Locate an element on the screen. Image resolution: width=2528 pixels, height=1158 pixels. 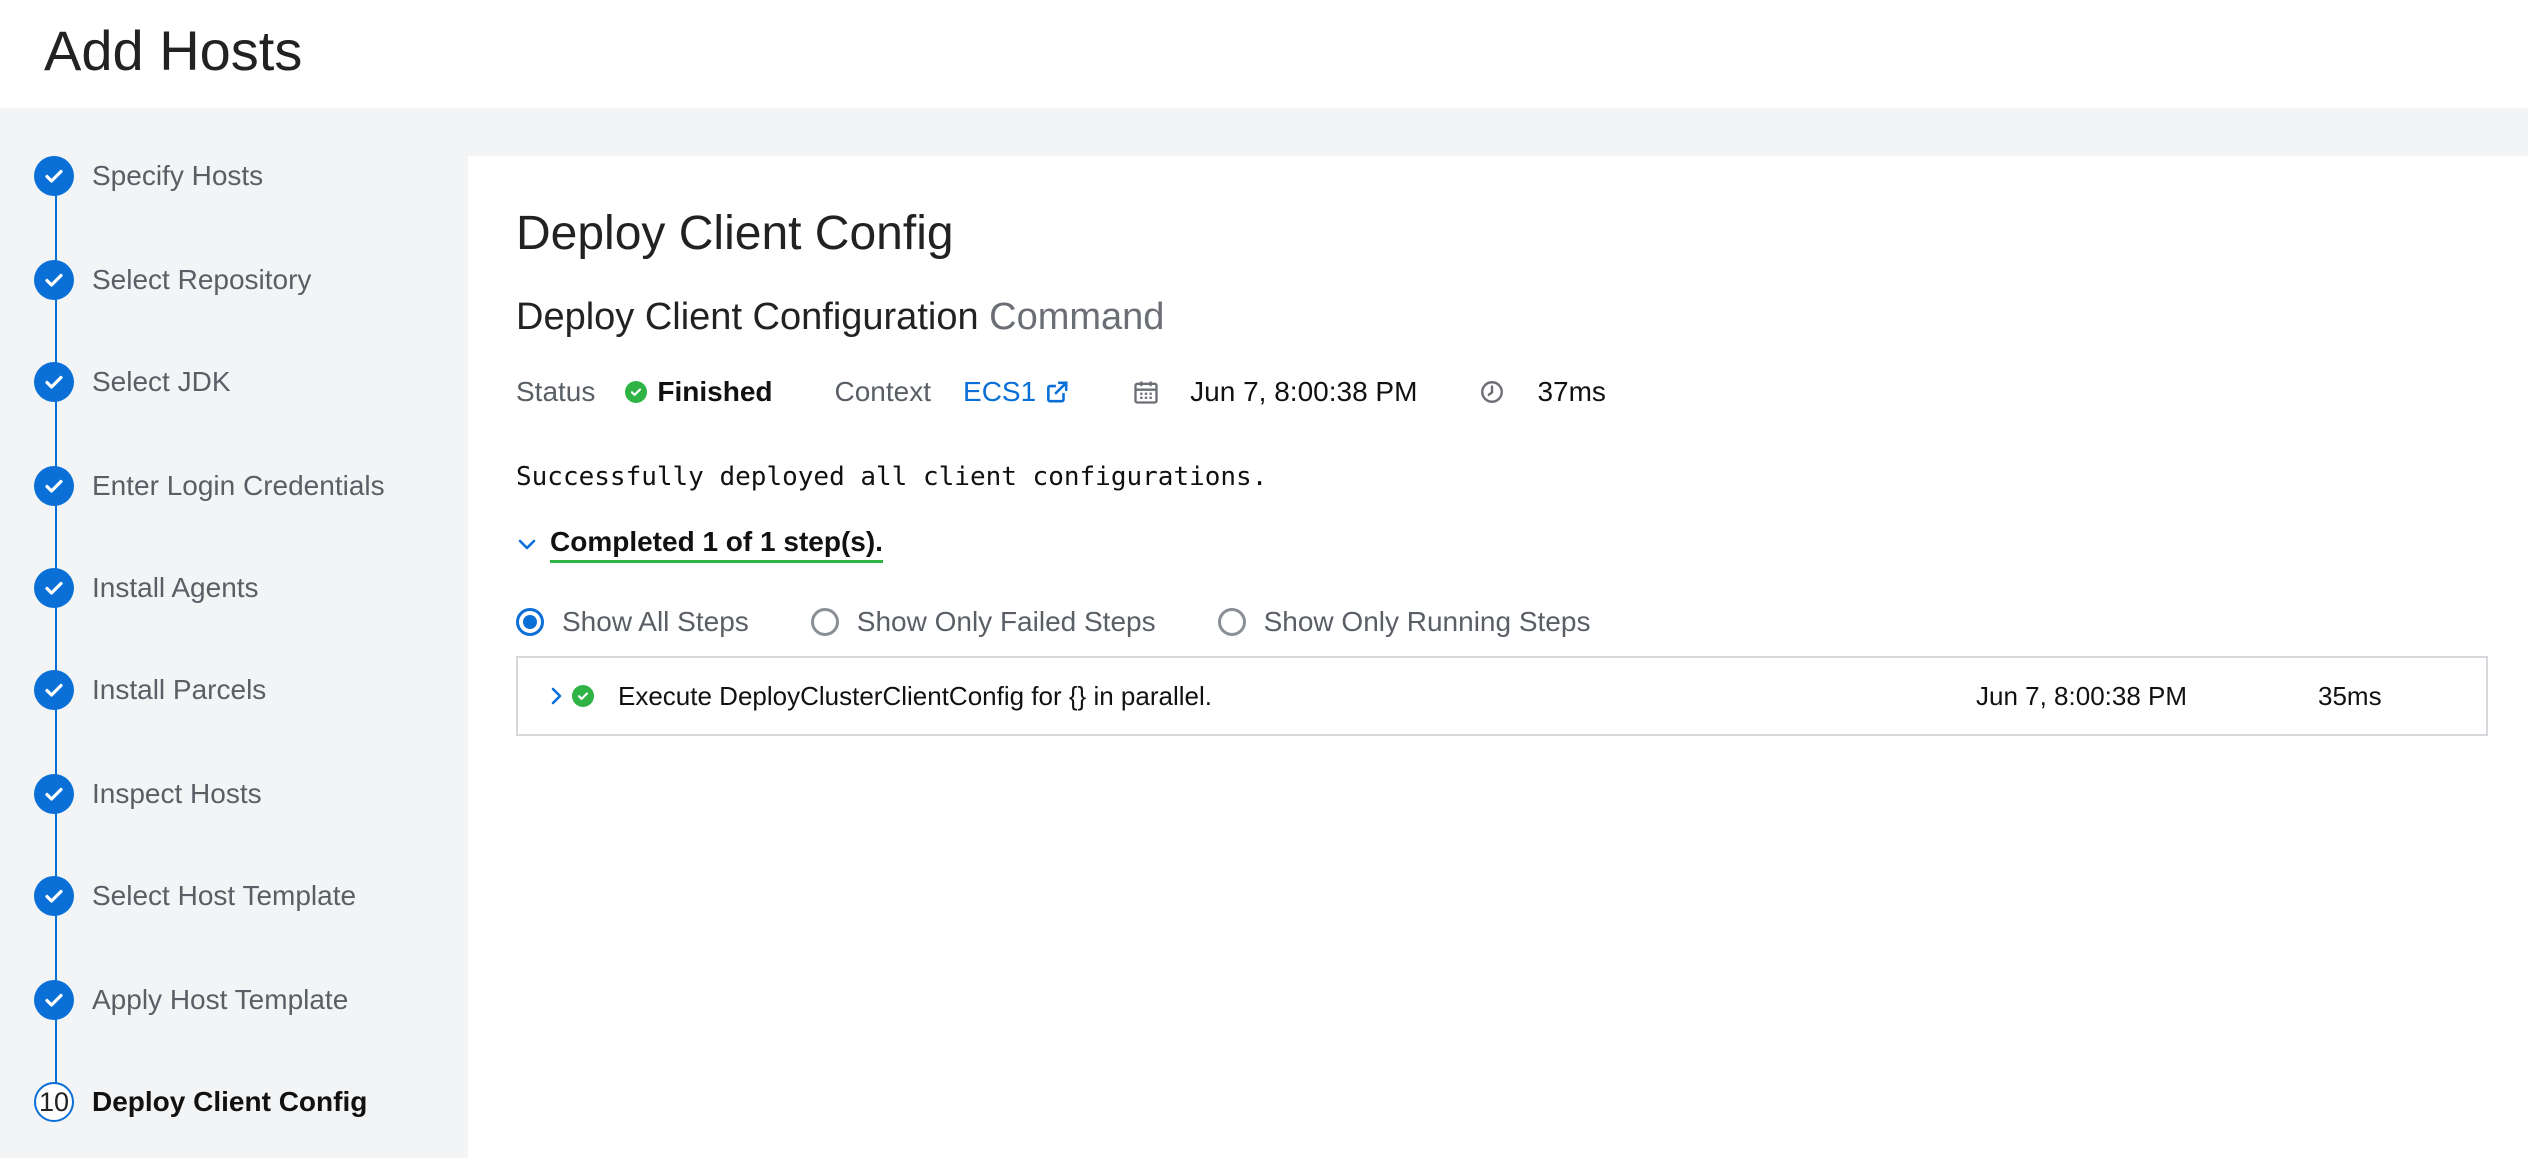
wizard-step-install-parcels: Install Parcels is located at coordinates (249, 690).